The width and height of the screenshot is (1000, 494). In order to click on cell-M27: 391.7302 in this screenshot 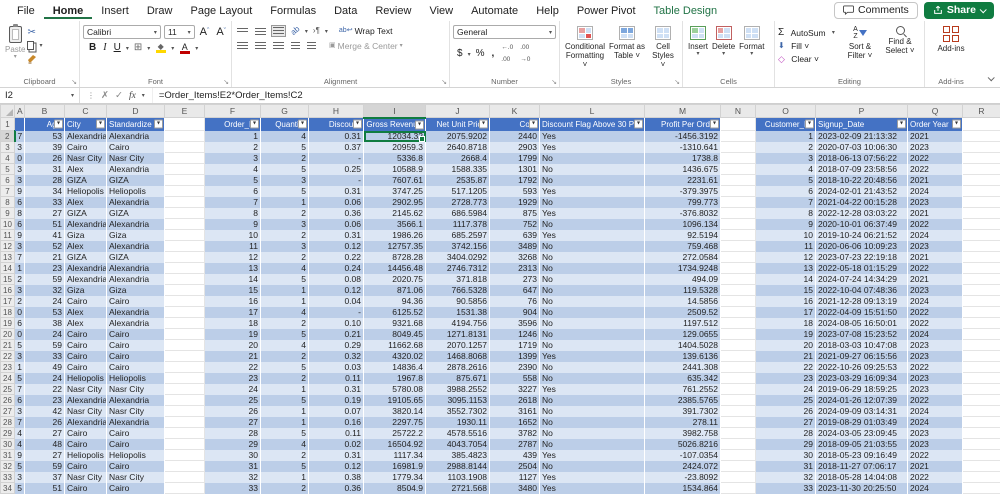, I will do `click(683, 411)`.